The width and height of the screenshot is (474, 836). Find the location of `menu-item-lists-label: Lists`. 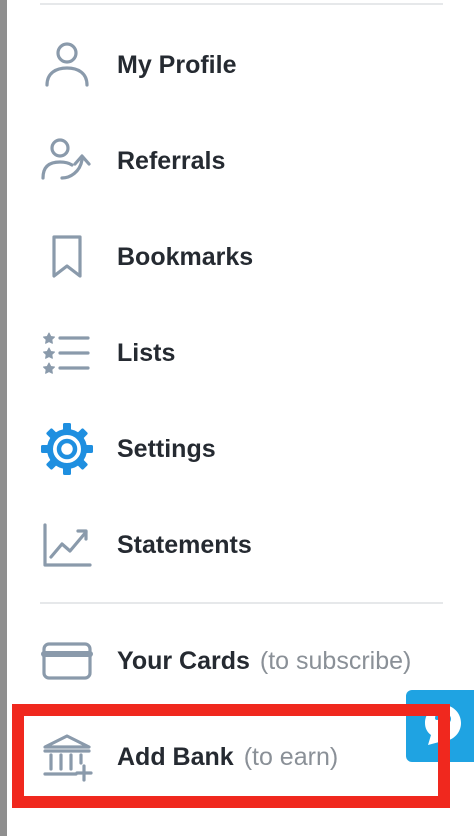

menu-item-lists-label: Lists is located at coordinates (146, 353).